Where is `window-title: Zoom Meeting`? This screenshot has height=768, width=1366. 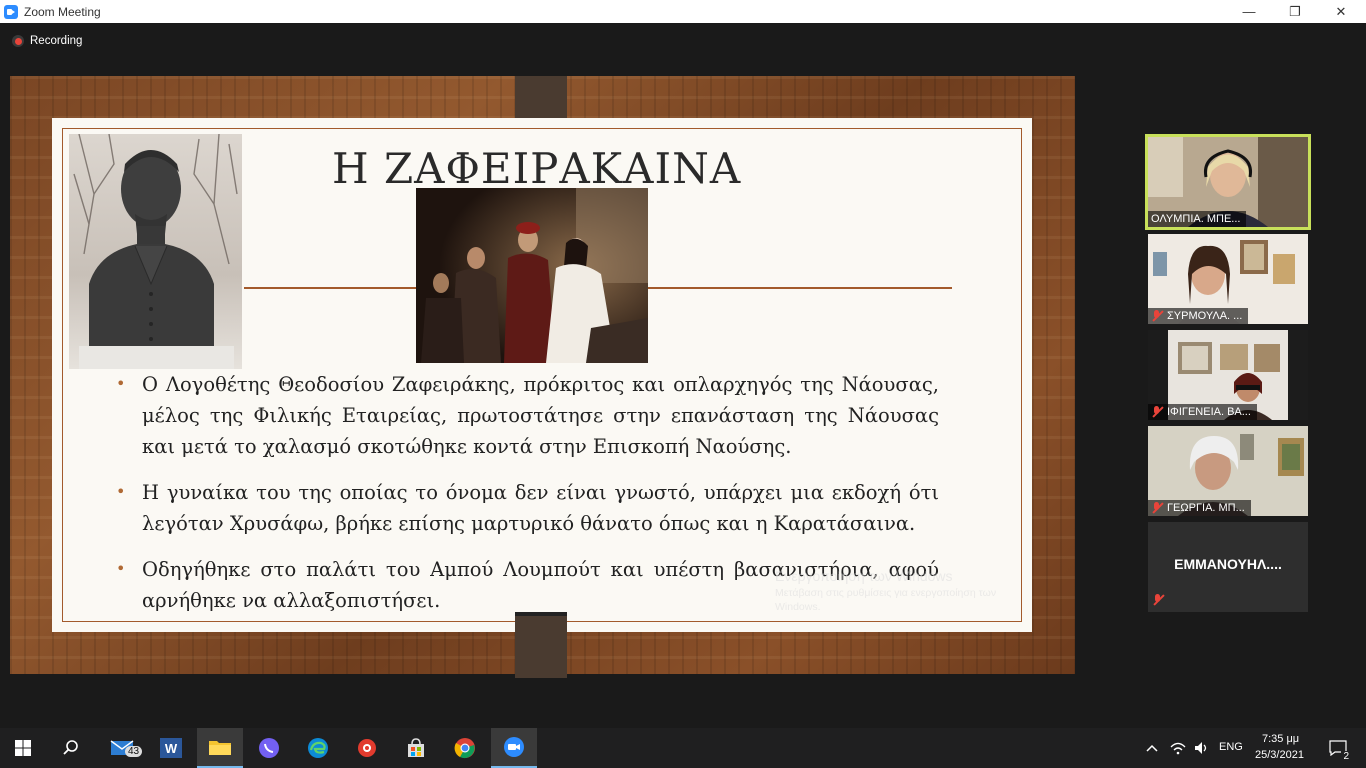 window-title: Zoom Meeting is located at coordinates (62, 11).